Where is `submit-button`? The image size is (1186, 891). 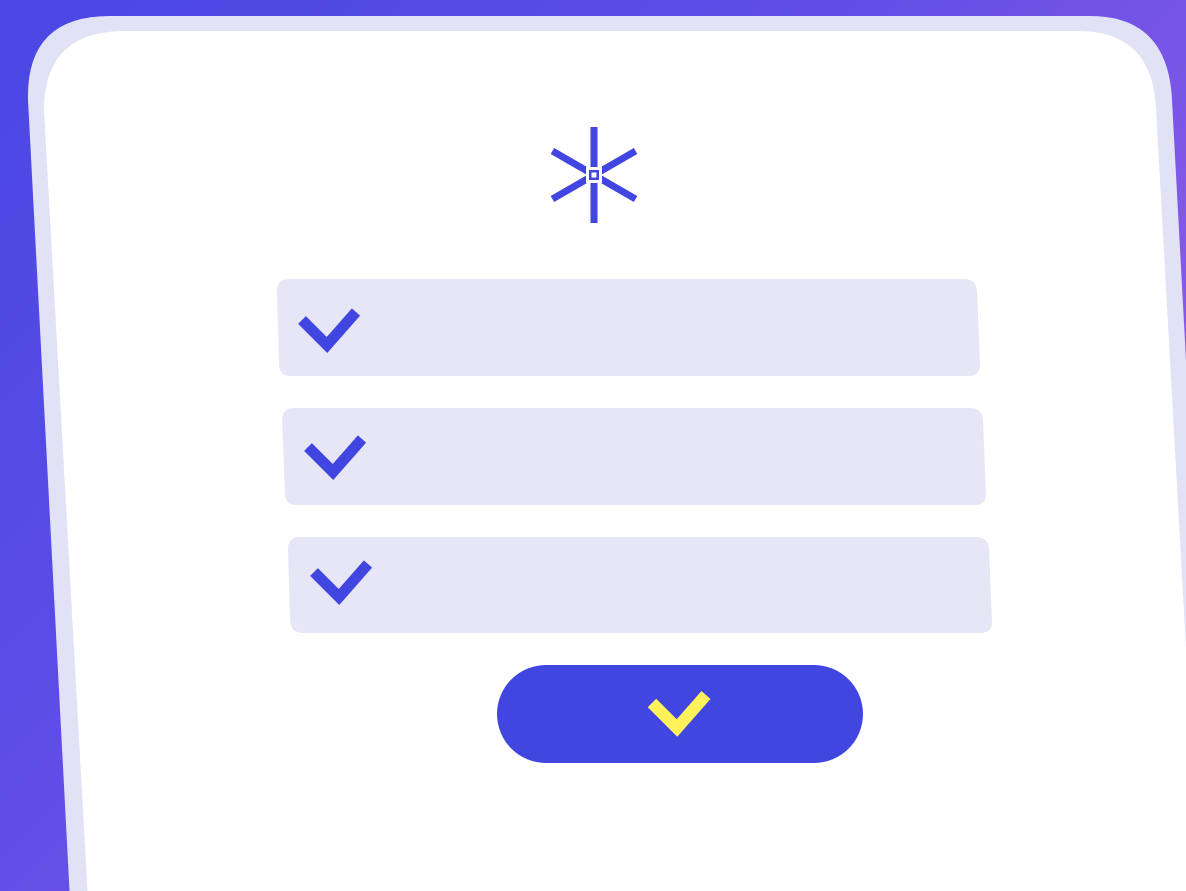
submit-button is located at coordinates (680, 714).